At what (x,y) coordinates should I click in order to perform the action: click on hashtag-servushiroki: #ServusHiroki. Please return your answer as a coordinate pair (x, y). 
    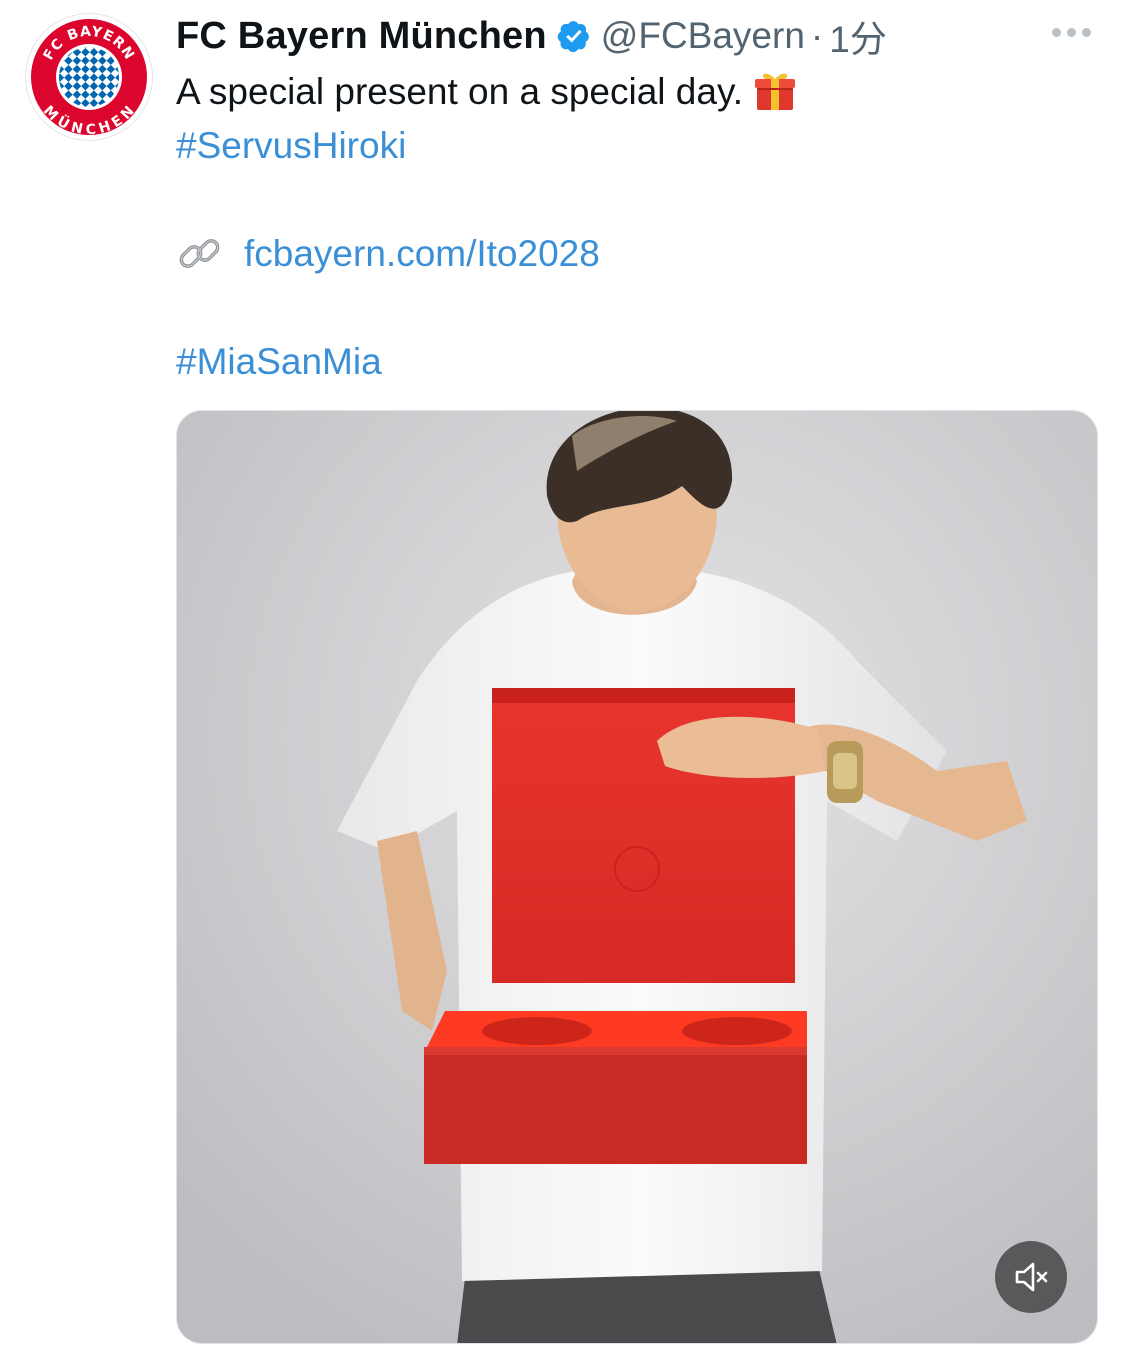
    Looking at the image, I should click on (291, 146).